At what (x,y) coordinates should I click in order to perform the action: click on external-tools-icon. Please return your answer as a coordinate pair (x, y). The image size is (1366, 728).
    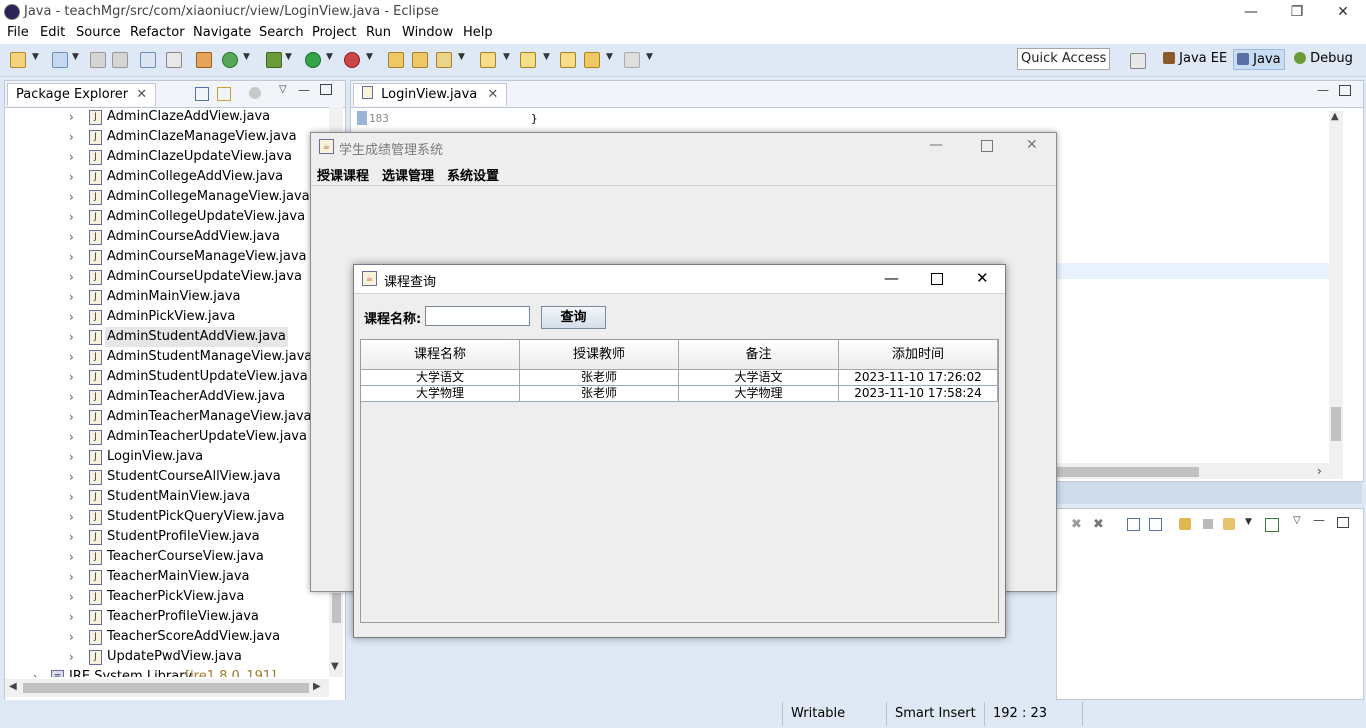
    Looking at the image, I should click on (352, 60).